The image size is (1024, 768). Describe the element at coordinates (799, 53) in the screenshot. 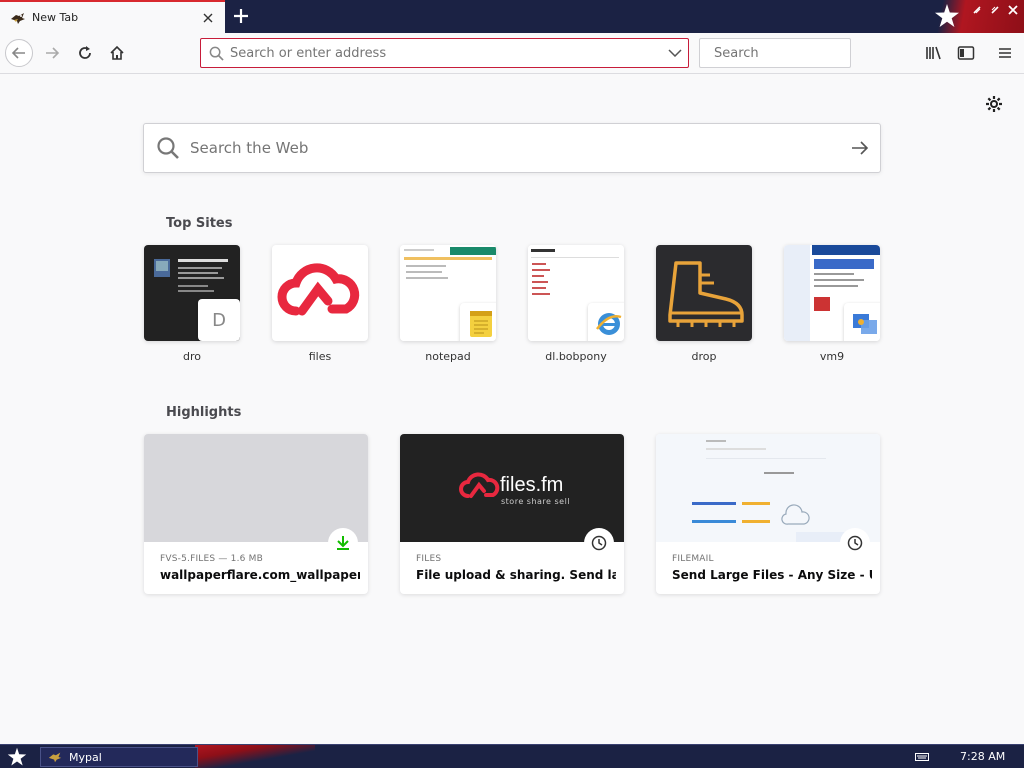

I see `search-input` at that location.